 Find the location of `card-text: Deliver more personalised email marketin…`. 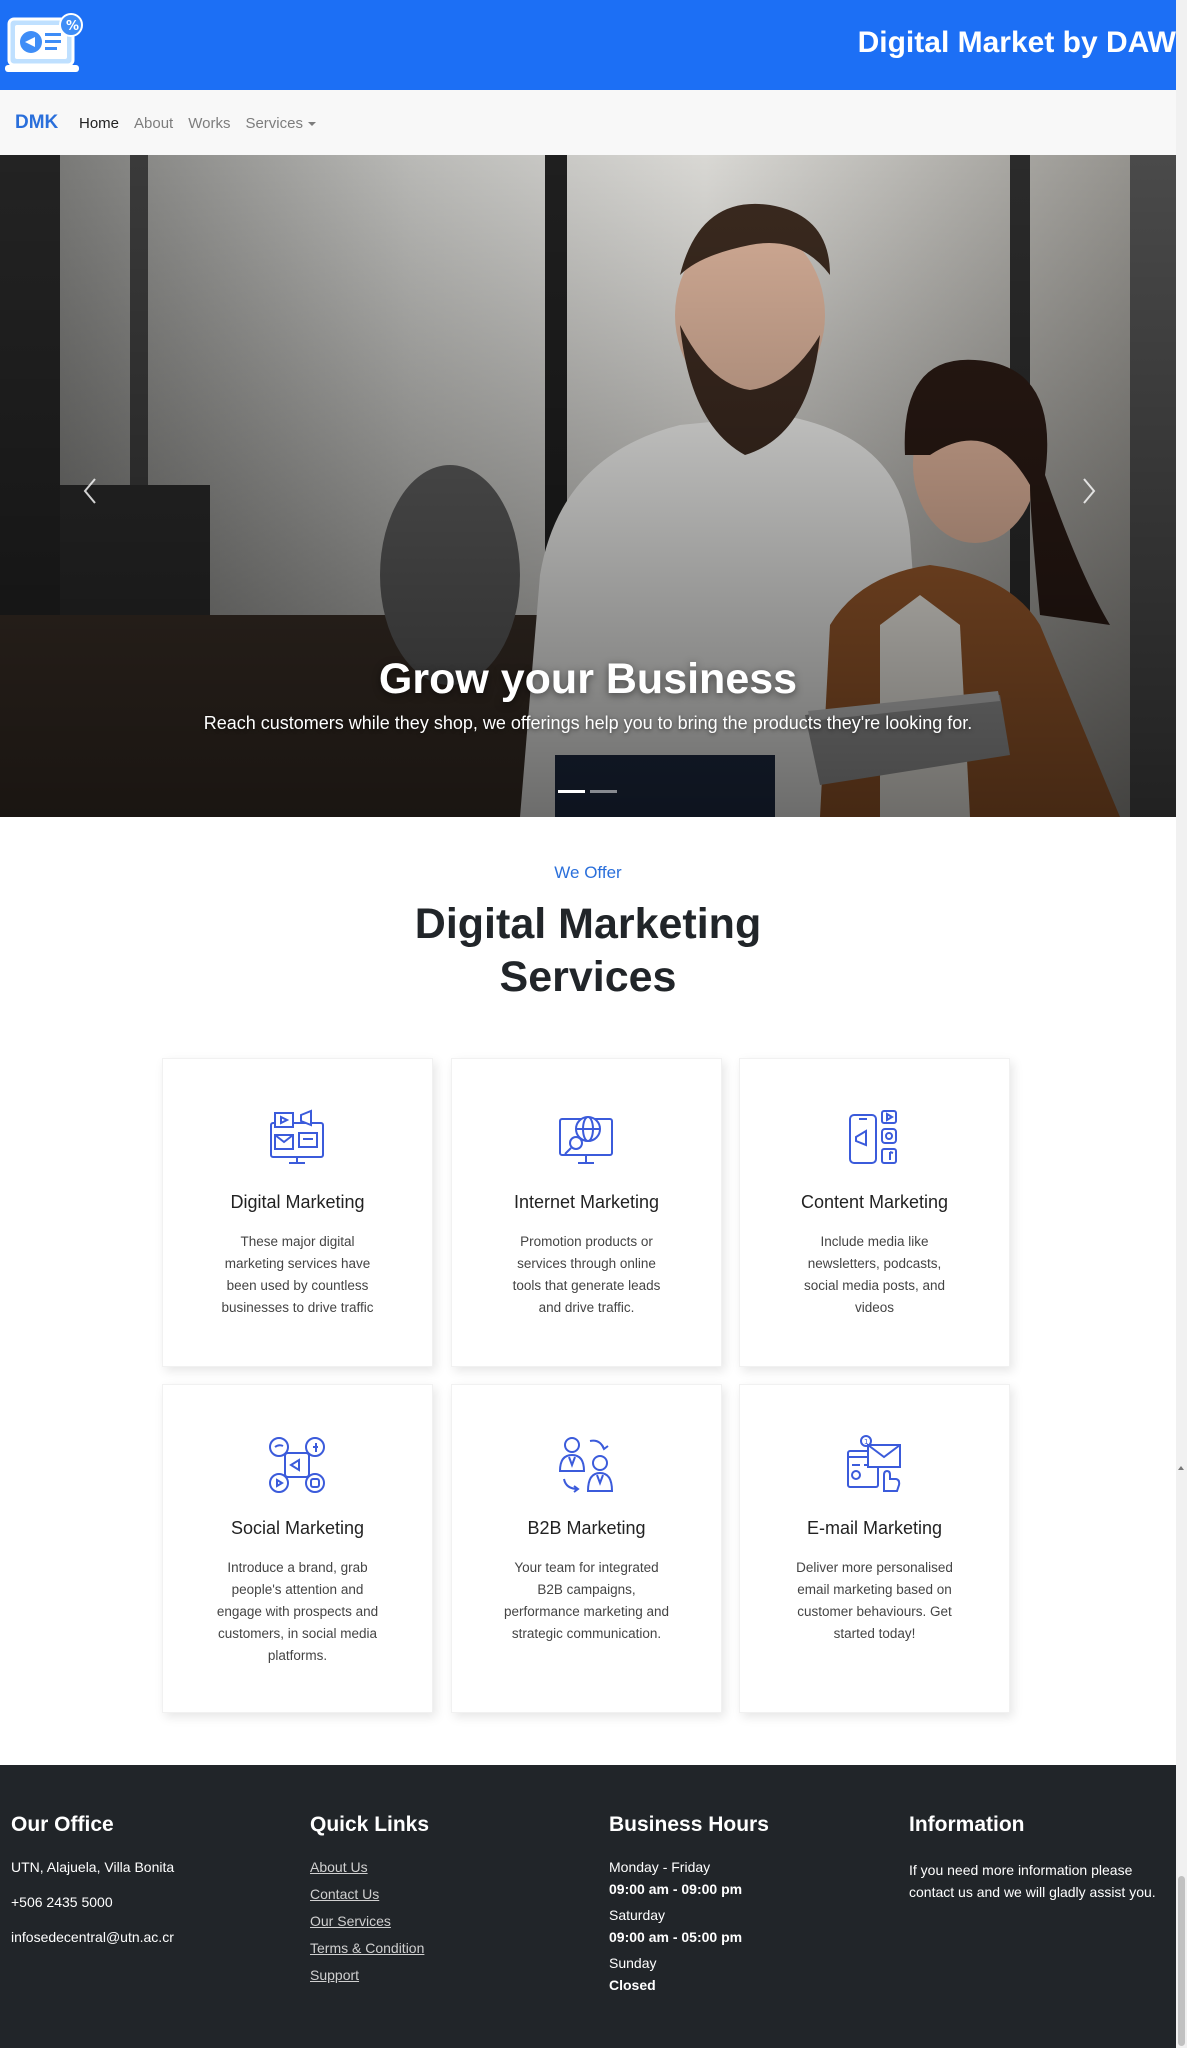

card-text: Deliver more personalised email marketin… is located at coordinates (874, 1600).